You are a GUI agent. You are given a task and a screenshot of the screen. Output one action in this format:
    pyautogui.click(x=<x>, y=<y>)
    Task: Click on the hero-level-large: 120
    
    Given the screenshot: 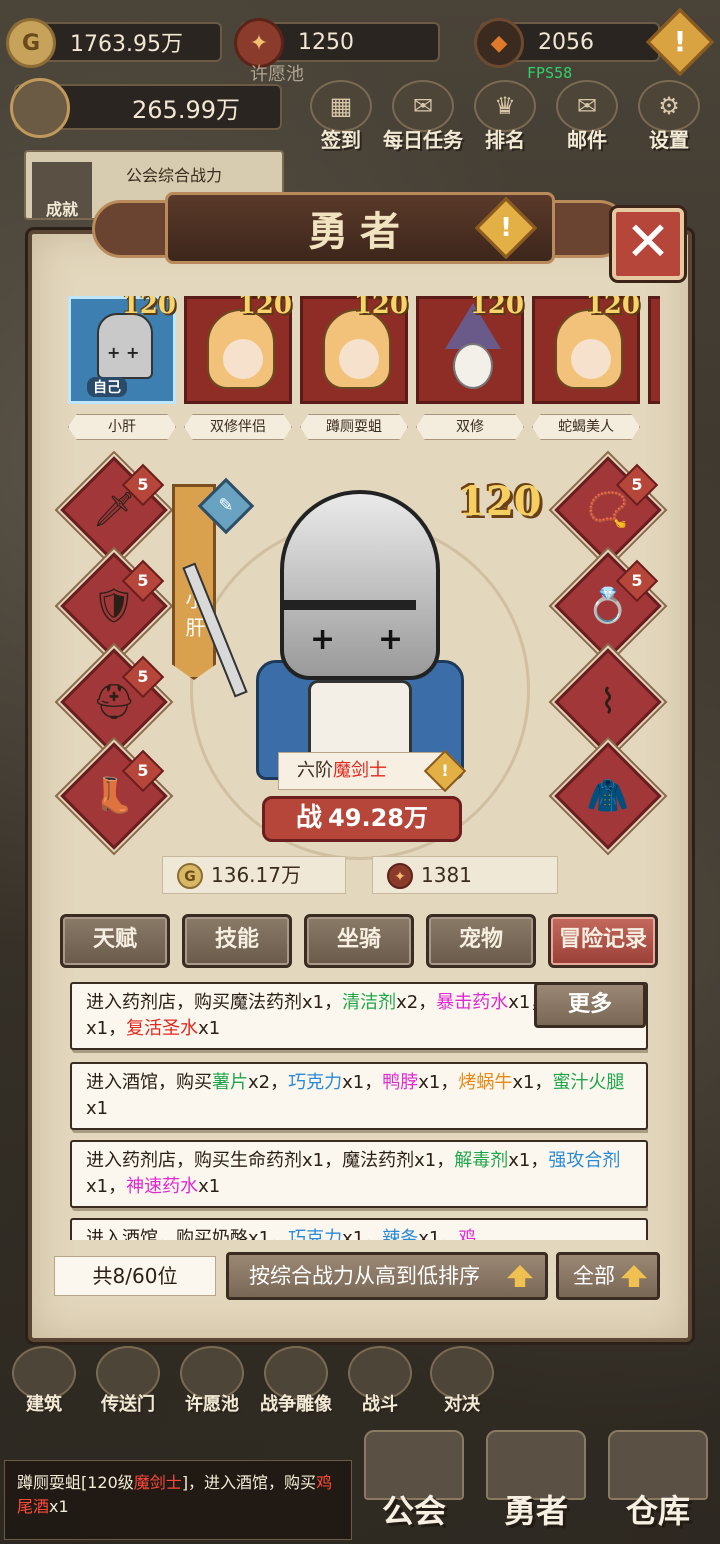 What is the action you would take?
    pyautogui.click(x=500, y=501)
    